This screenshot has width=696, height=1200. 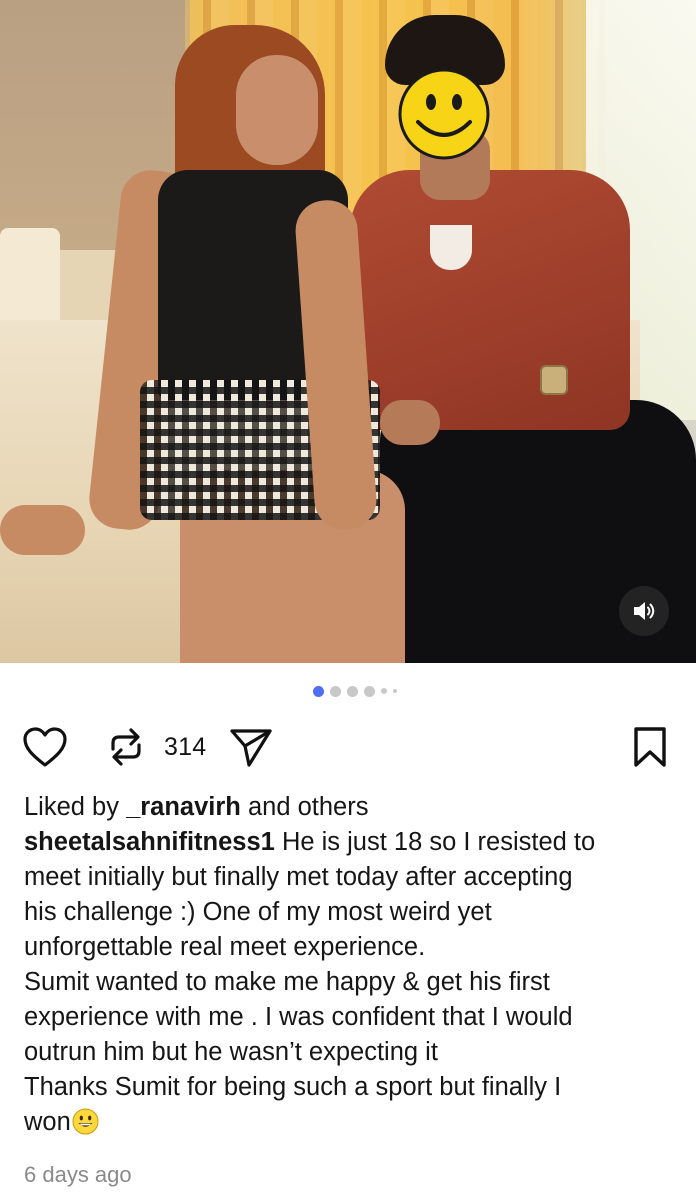 I want to click on man-figure-shirt, so click(x=490, y=300).